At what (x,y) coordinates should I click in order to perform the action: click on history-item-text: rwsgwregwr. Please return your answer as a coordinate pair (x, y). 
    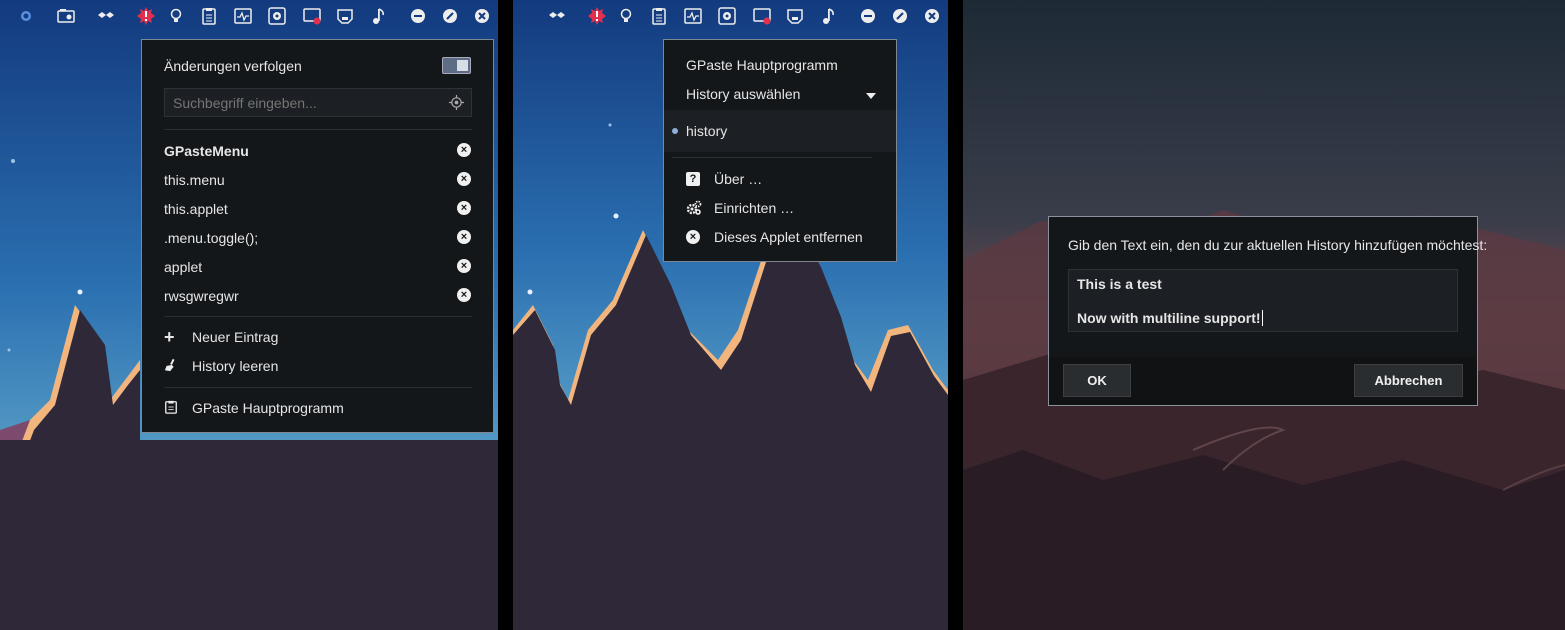
    Looking at the image, I should click on (201, 296).